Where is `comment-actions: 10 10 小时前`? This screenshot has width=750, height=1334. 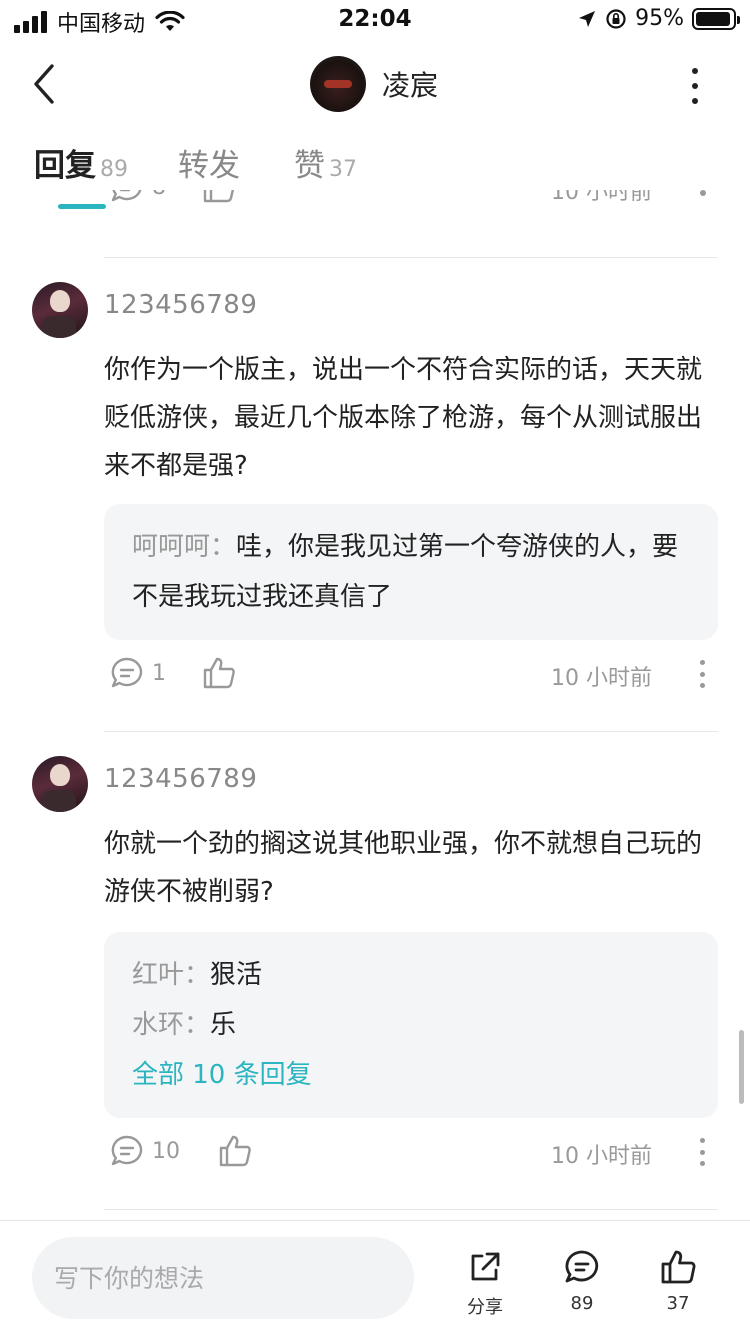 comment-actions: 10 10 小时前 is located at coordinates (411, 1152).